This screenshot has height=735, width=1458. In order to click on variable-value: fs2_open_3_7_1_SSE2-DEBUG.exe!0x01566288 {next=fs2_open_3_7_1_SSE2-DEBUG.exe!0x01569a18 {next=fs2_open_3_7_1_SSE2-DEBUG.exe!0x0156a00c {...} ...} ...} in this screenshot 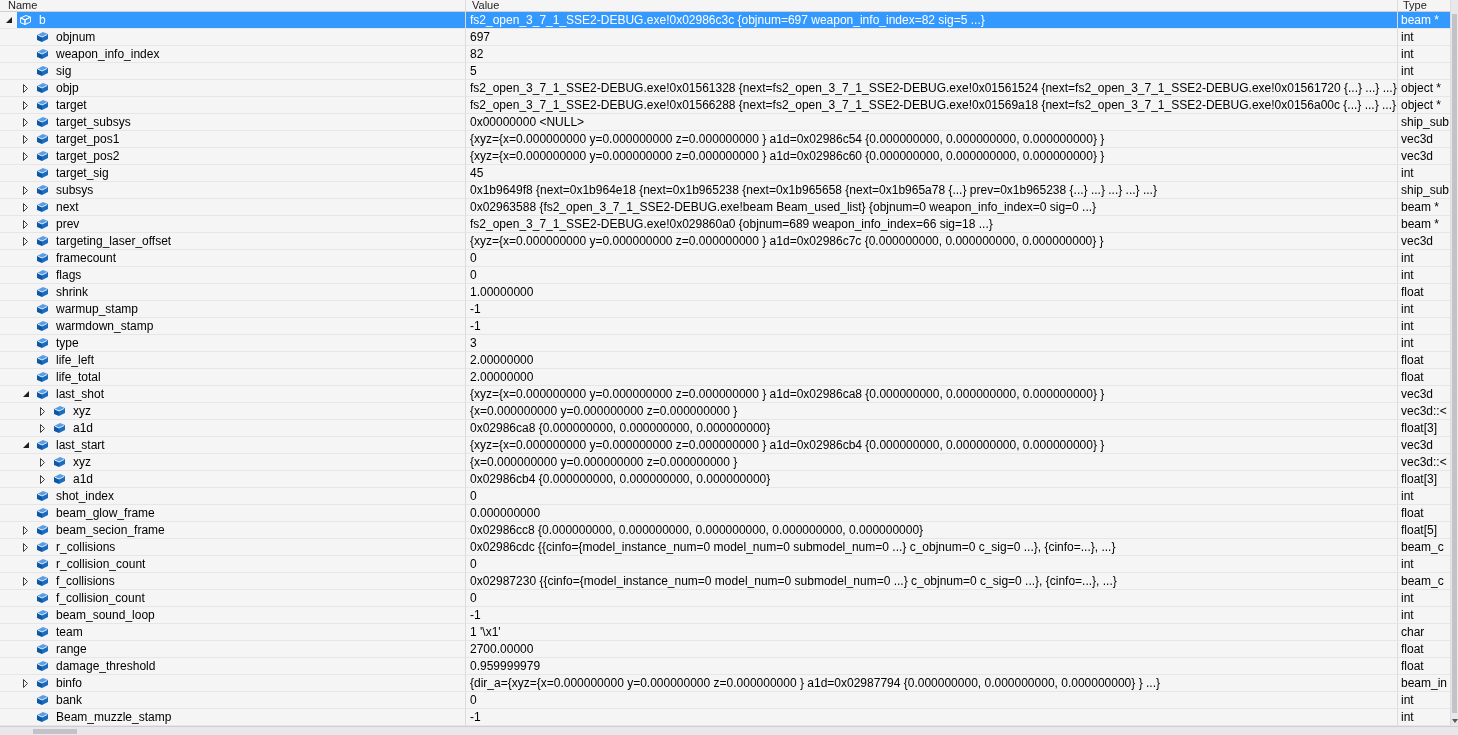, I will do `click(933, 105)`.